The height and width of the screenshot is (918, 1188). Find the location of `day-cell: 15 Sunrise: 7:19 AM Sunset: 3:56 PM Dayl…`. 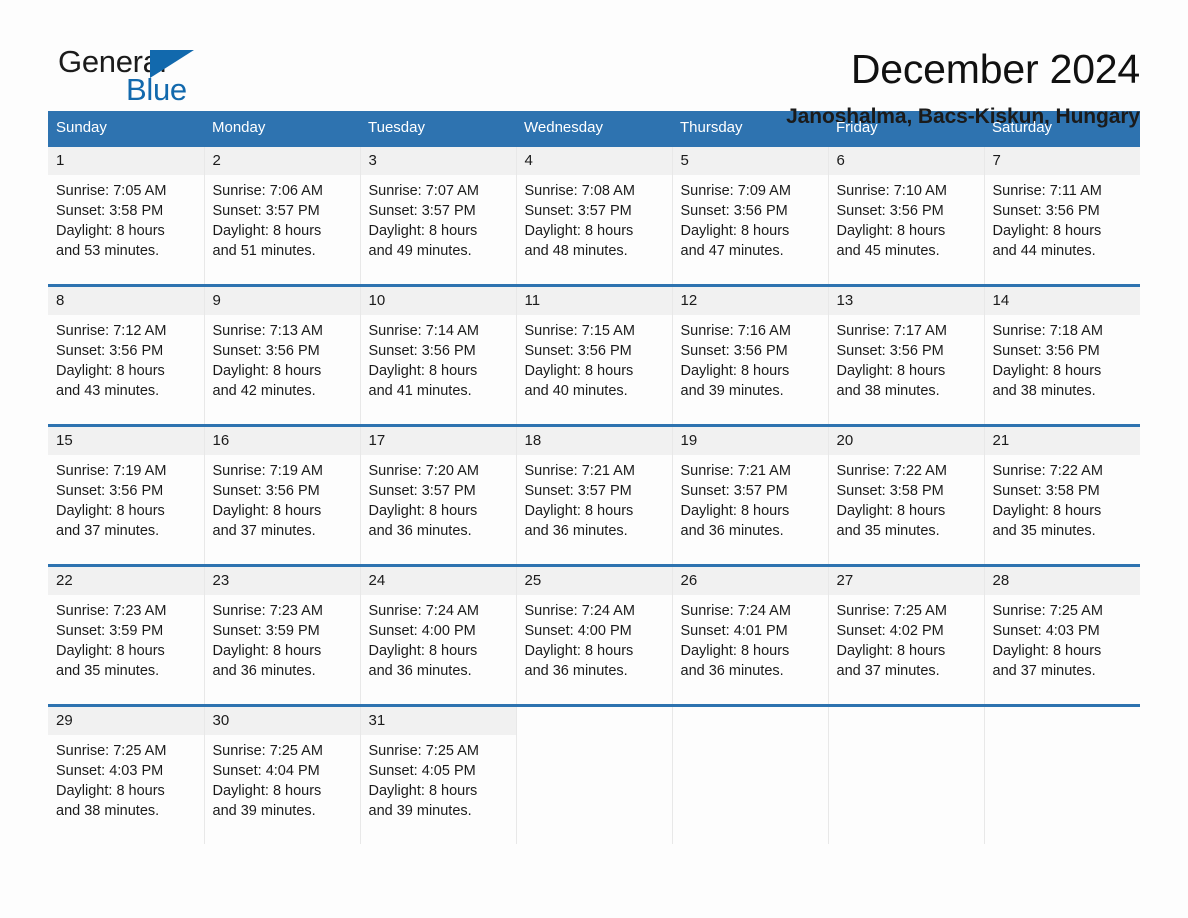

day-cell: 15 Sunrise: 7:19 AM Sunset: 3:56 PM Dayl… is located at coordinates (126, 495).